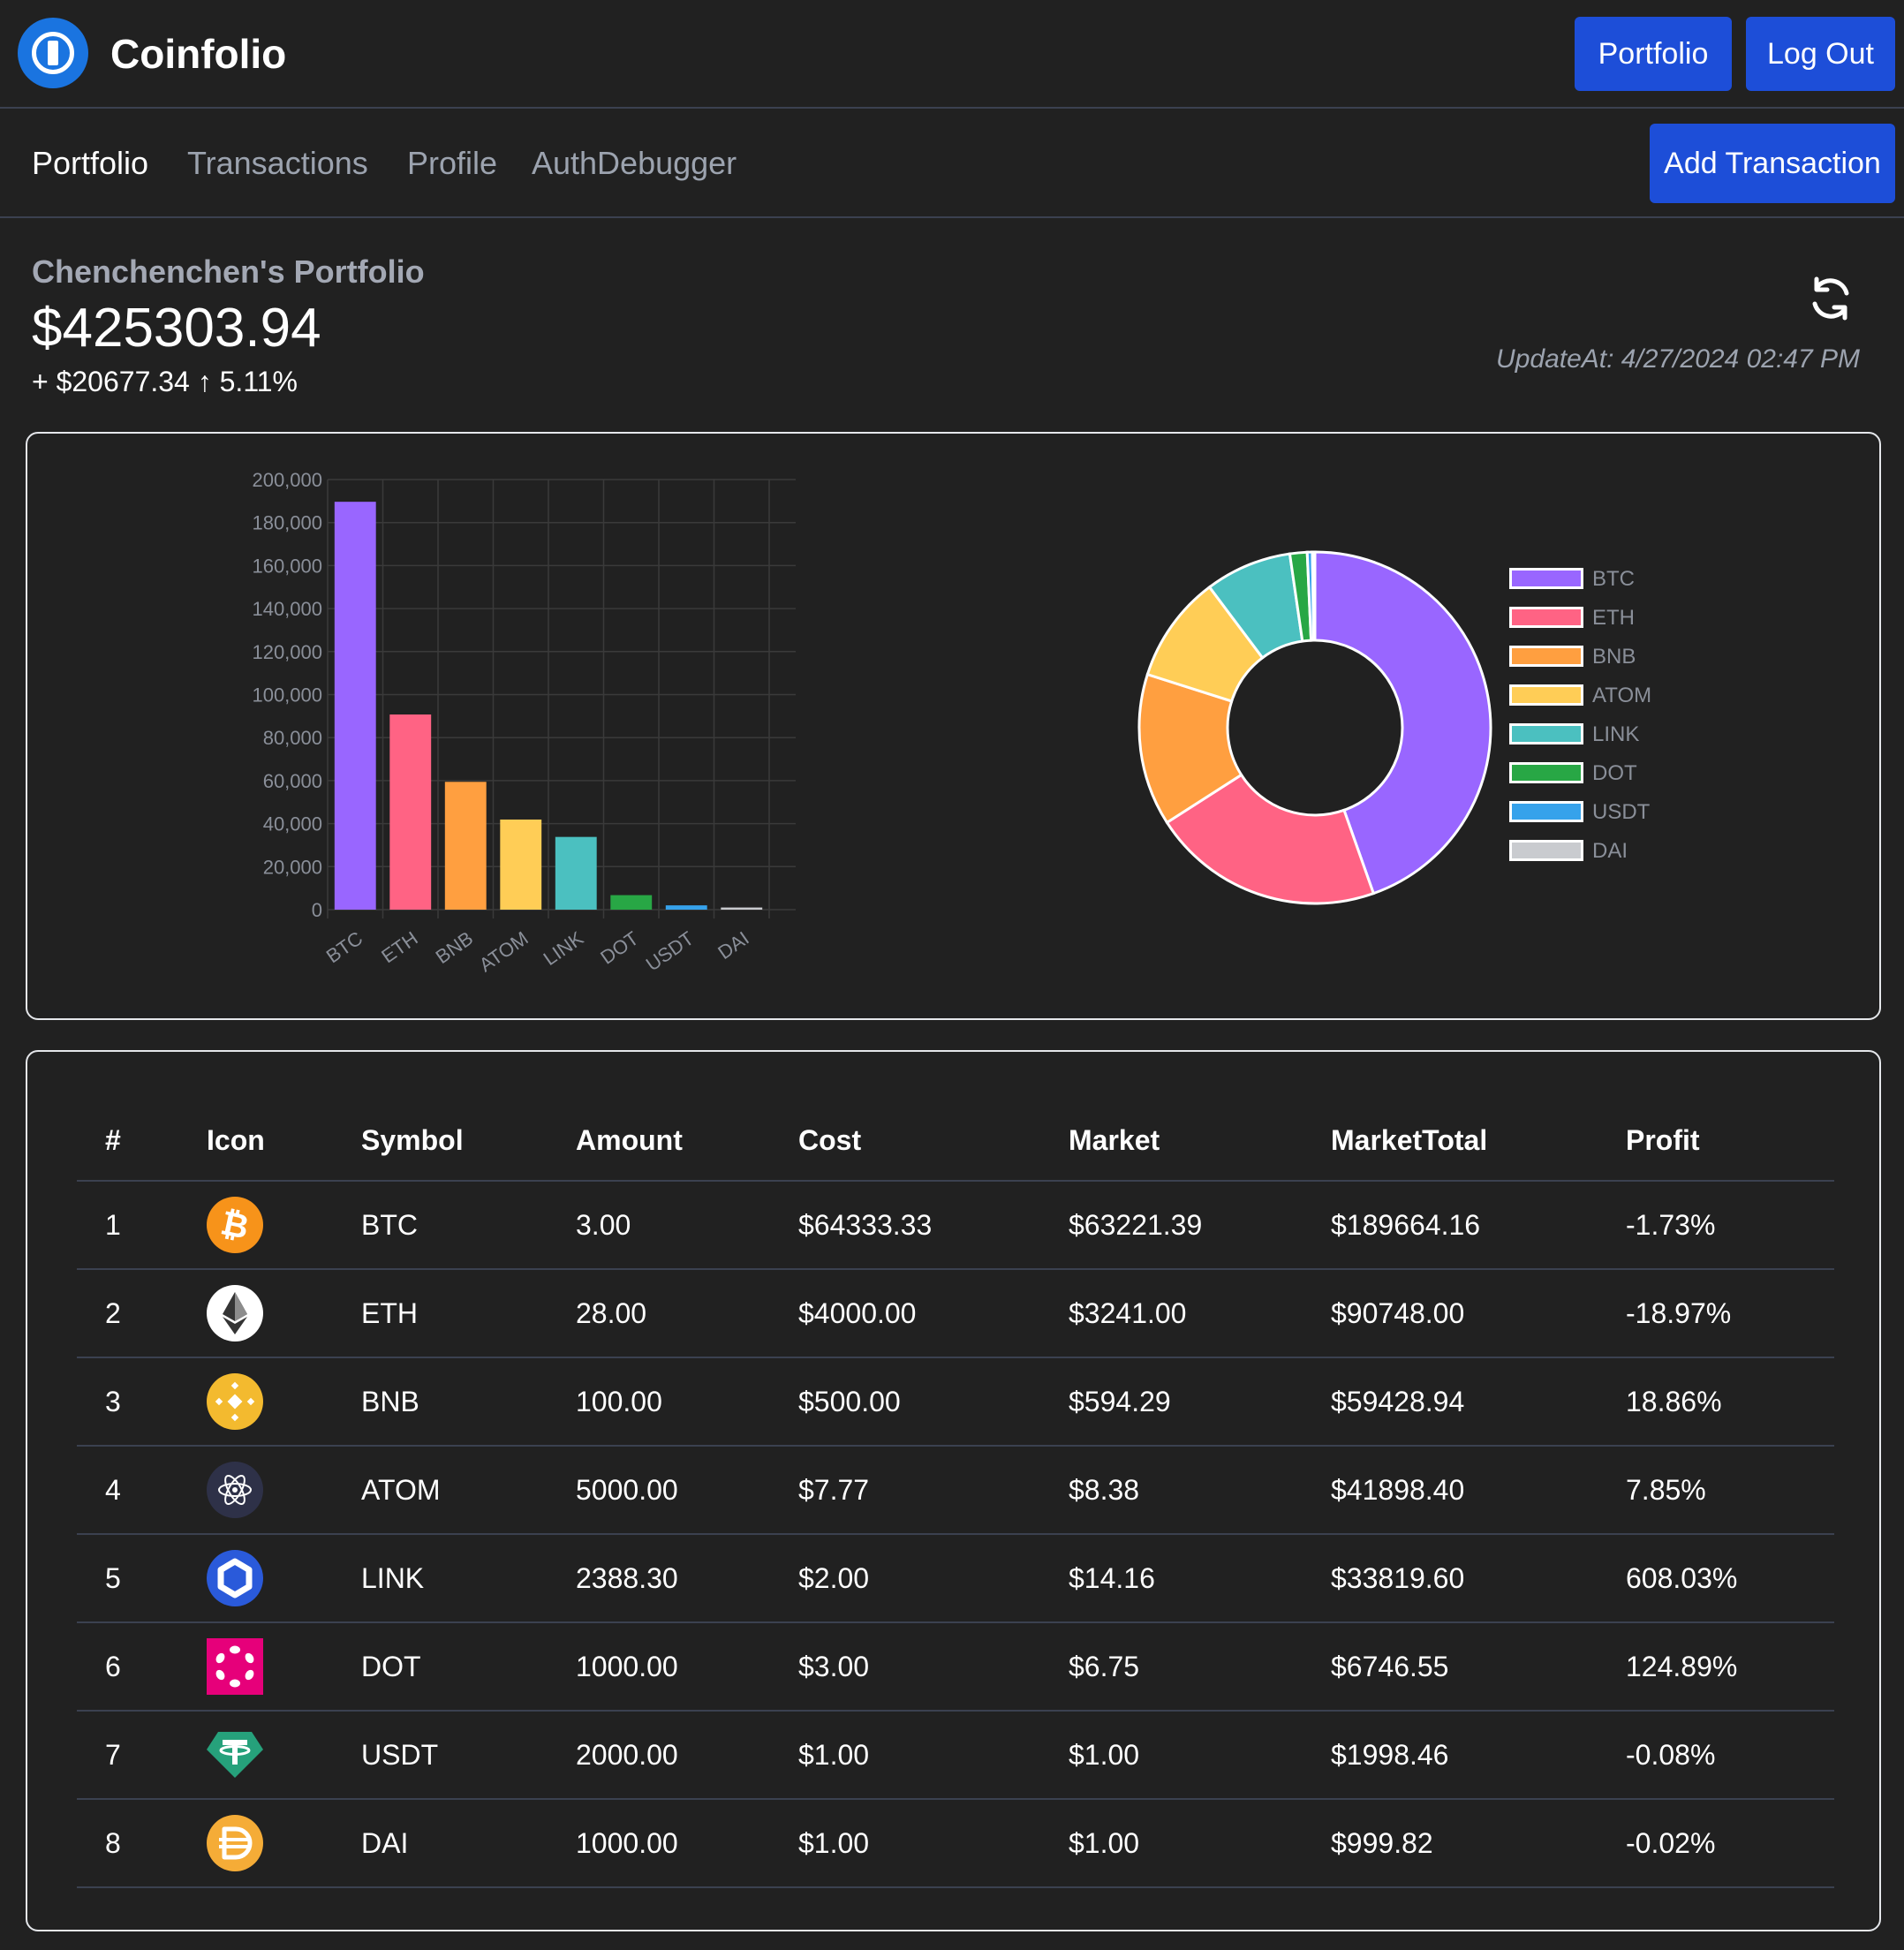 The width and height of the screenshot is (1904, 1950). What do you see at coordinates (1450, 1313) in the screenshot?
I see `row-market-total: $90748.00` at bounding box center [1450, 1313].